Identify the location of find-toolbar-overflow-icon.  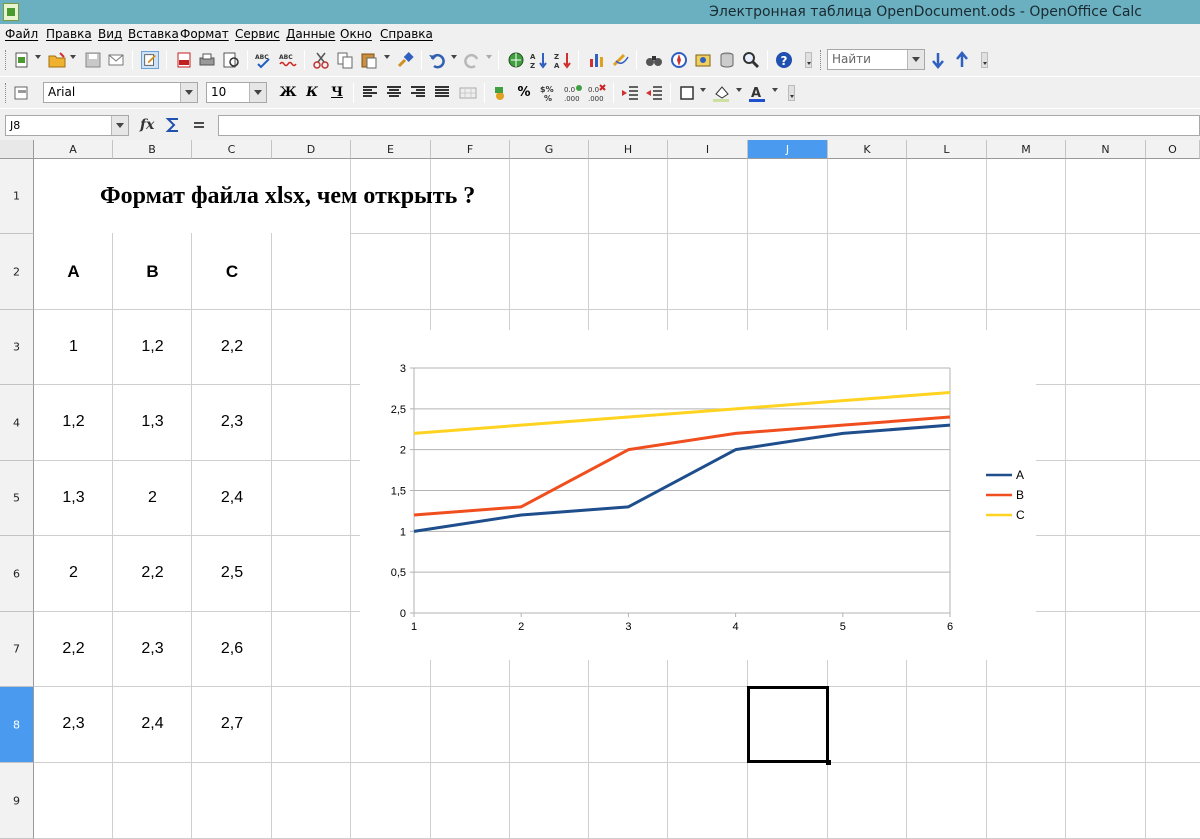
(984, 60).